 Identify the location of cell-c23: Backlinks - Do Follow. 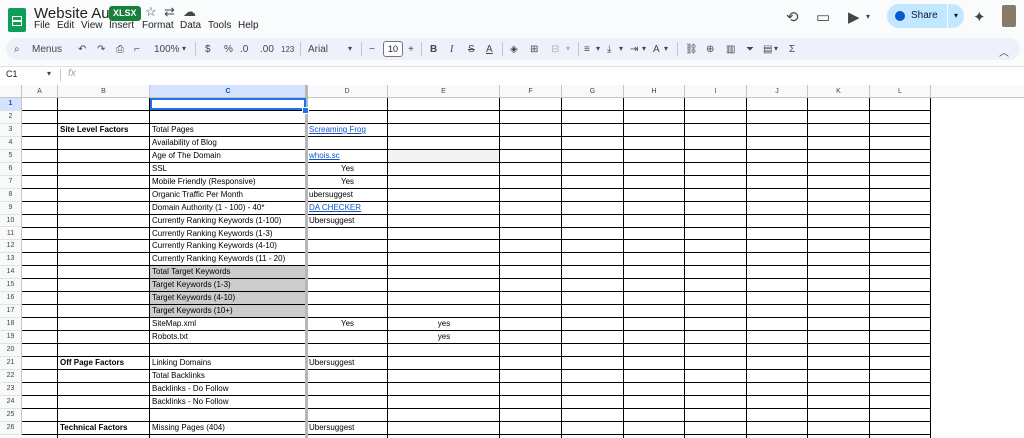
(228, 389).